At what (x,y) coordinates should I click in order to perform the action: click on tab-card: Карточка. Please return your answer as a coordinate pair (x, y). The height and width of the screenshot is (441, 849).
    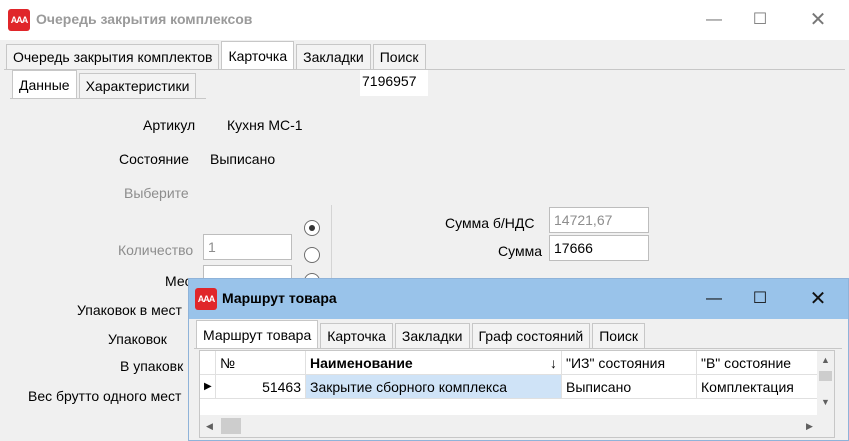
    Looking at the image, I should click on (258, 55).